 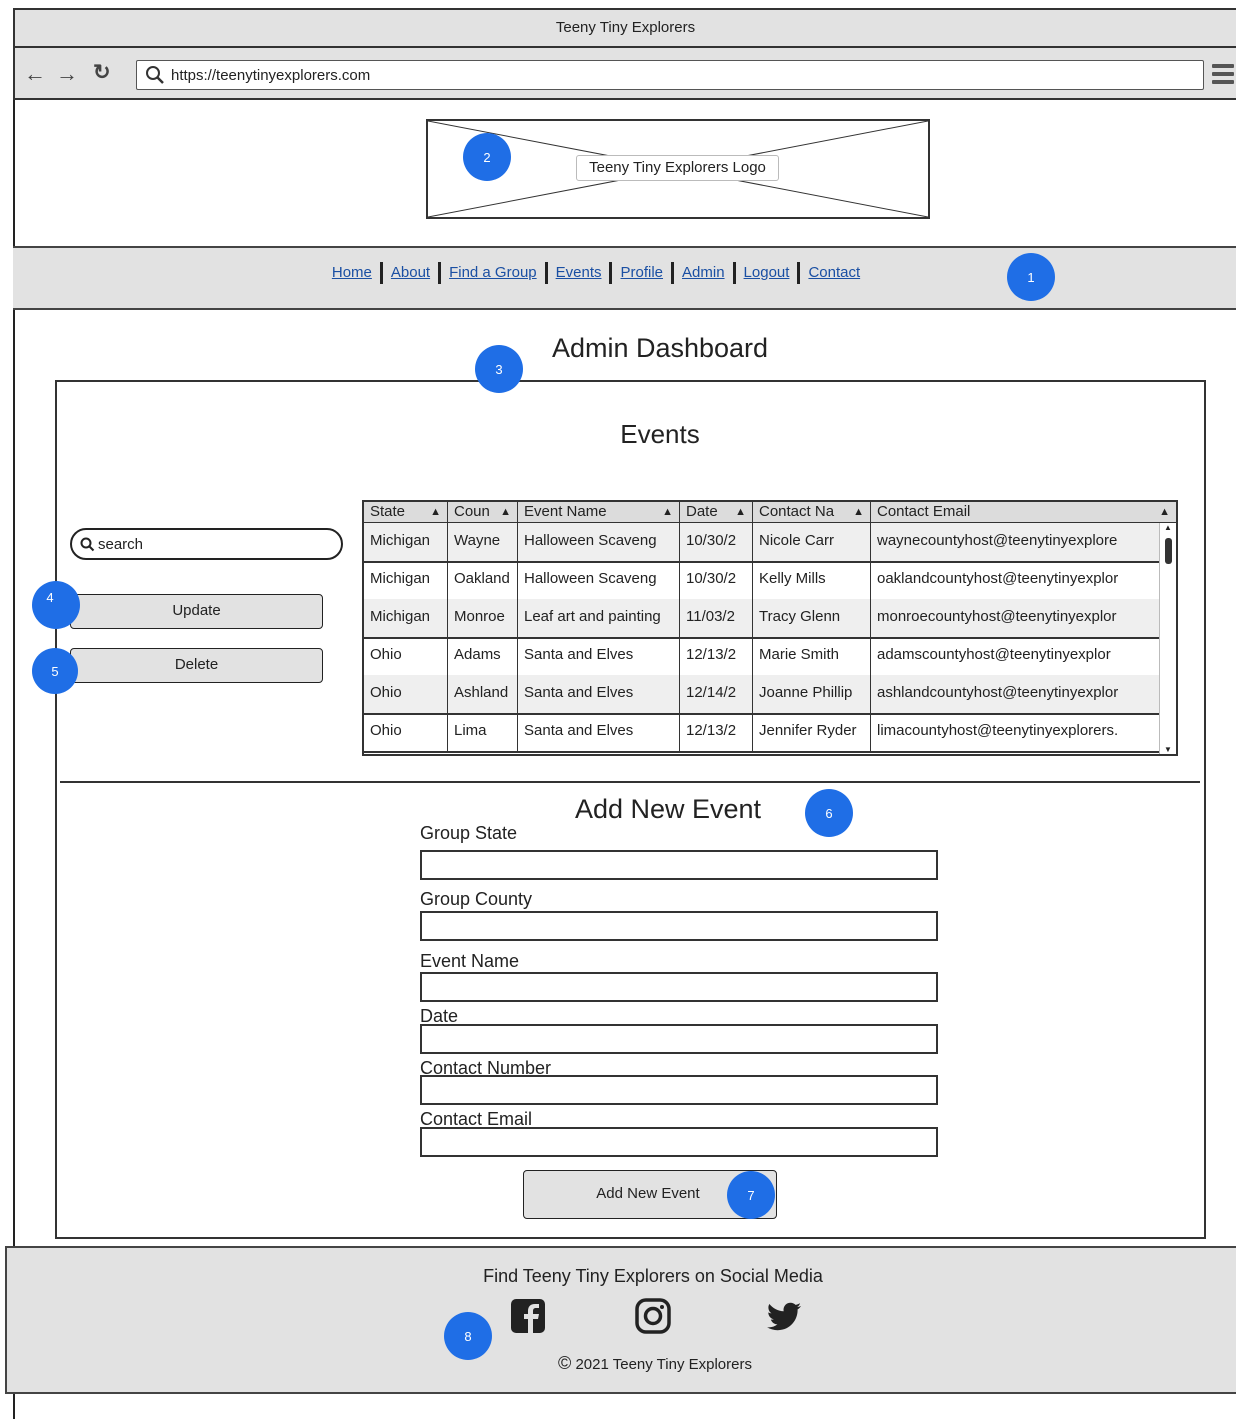 I want to click on table-cell: Jennifer Ryder, so click(x=812, y=732).